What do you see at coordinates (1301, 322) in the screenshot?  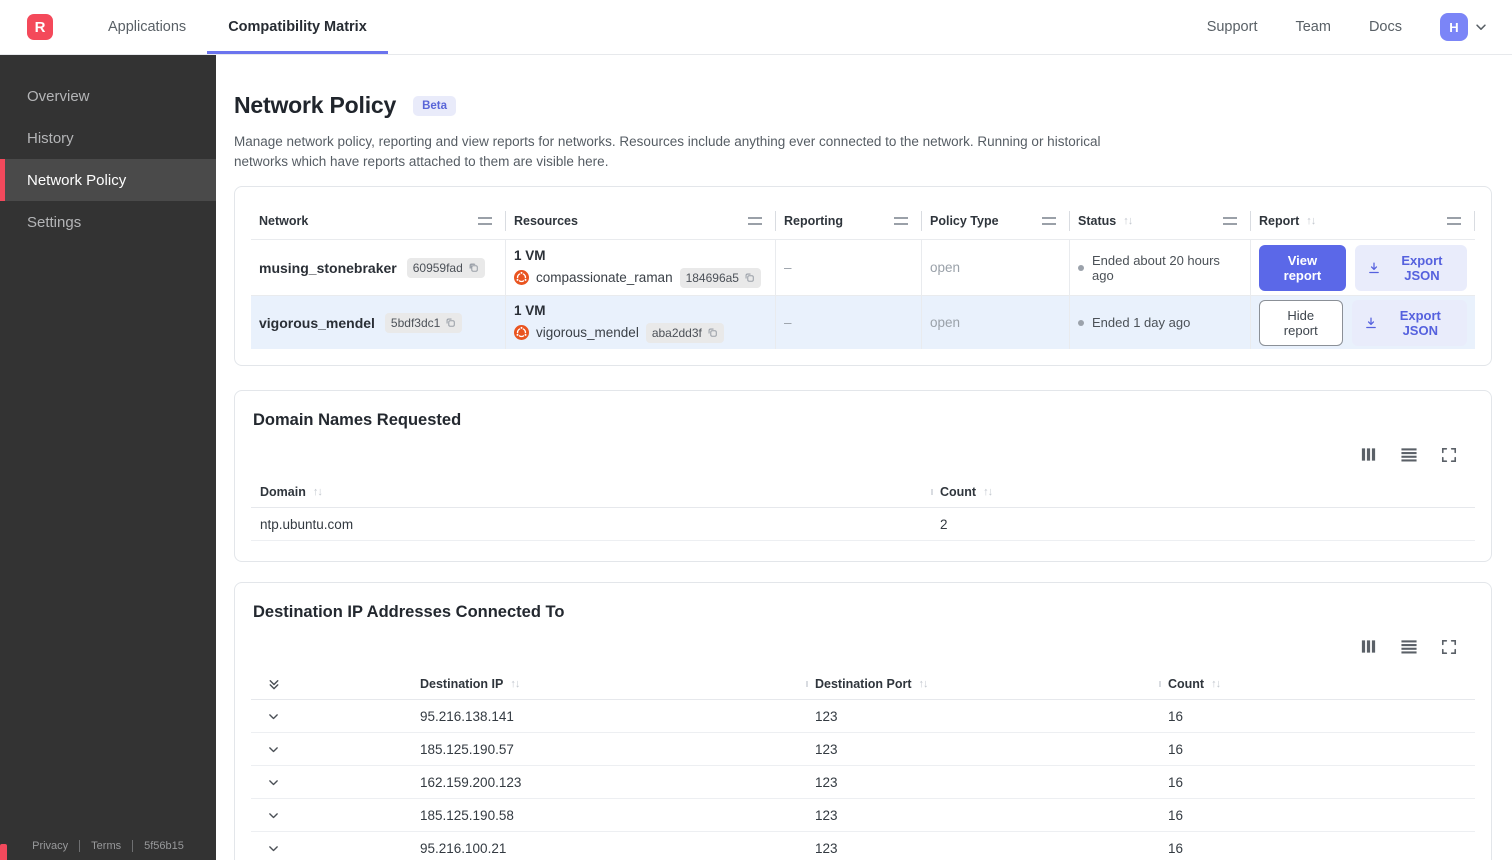 I see `hide-report-button: Hide report` at bounding box center [1301, 322].